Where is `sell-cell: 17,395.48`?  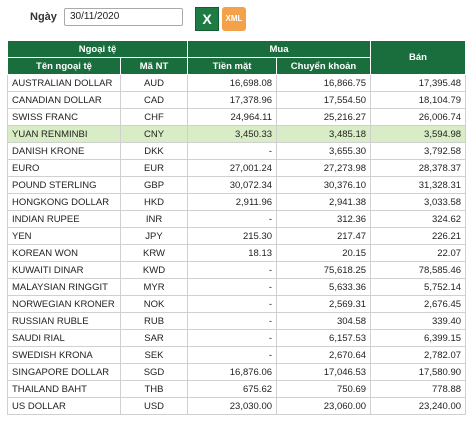
sell-cell: 17,395.48 is located at coordinates (418, 83).